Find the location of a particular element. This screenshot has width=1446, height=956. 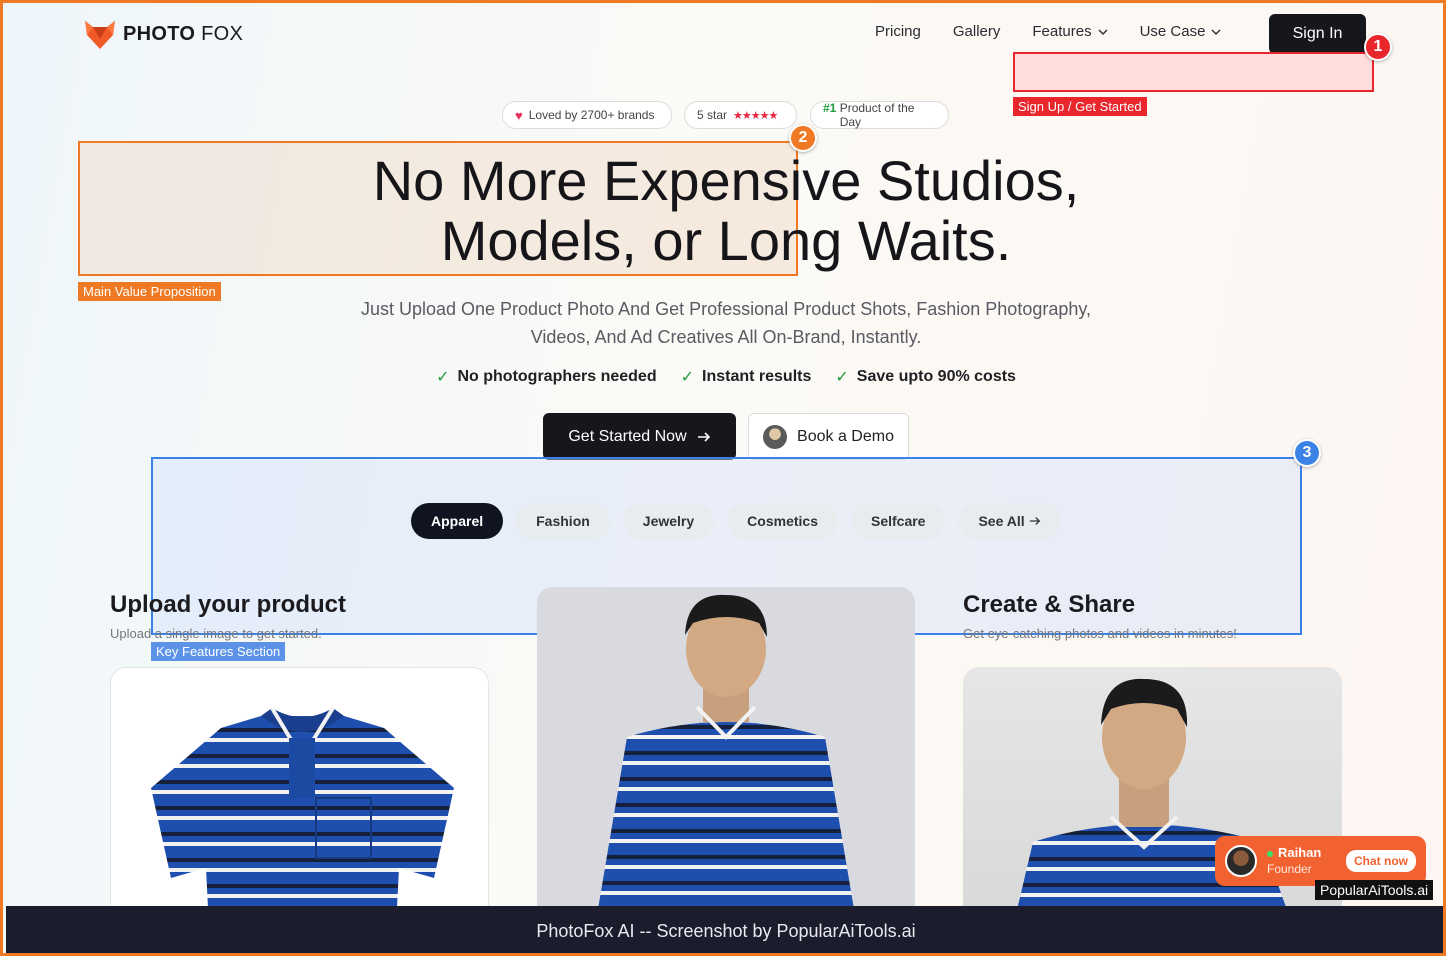

sign-in-button: Sign In is located at coordinates (1317, 34).